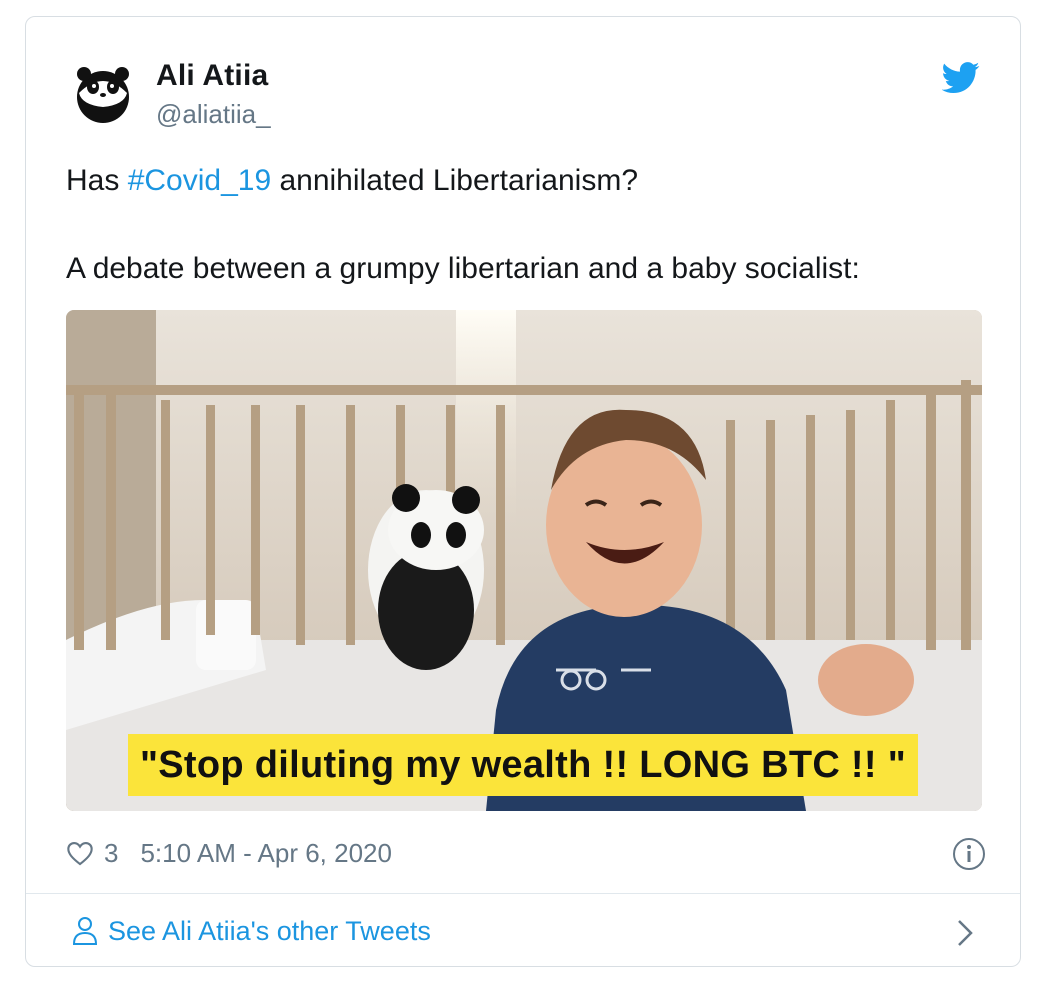 The height and width of the screenshot is (988, 1052). I want to click on person-icon, so click(85, 931).